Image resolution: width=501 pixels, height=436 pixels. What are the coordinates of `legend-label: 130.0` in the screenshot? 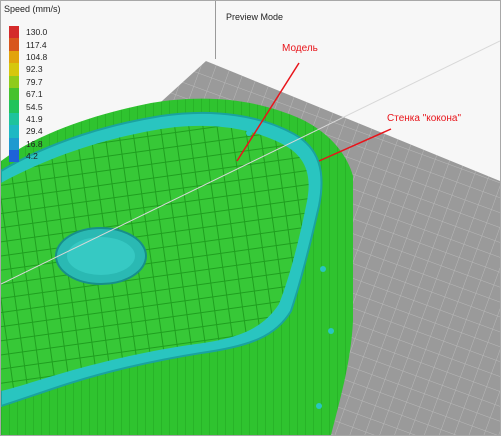 It's located at (37, 32).